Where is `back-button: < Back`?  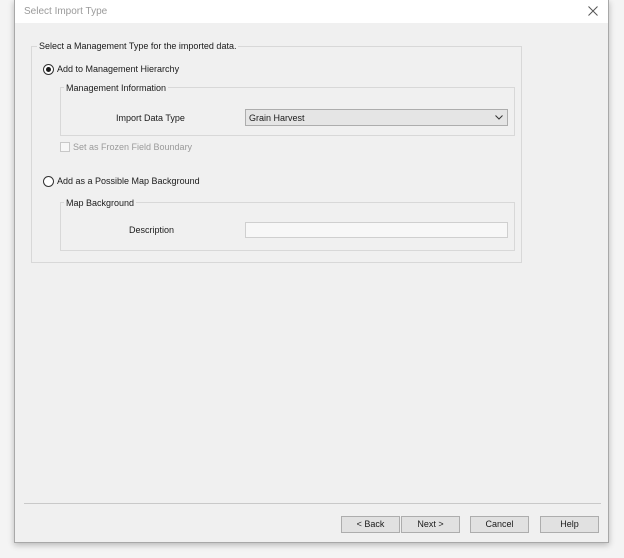 back-button: < Back is located at coordinates (370, 524).